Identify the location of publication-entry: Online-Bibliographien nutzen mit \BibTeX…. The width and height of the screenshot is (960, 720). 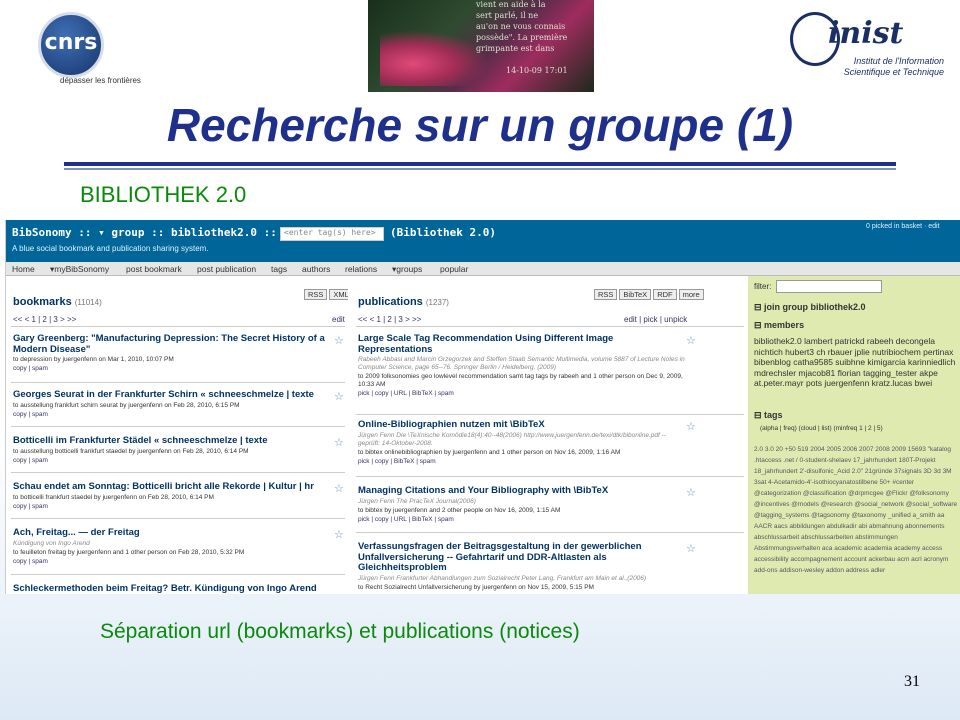
(523, 442).